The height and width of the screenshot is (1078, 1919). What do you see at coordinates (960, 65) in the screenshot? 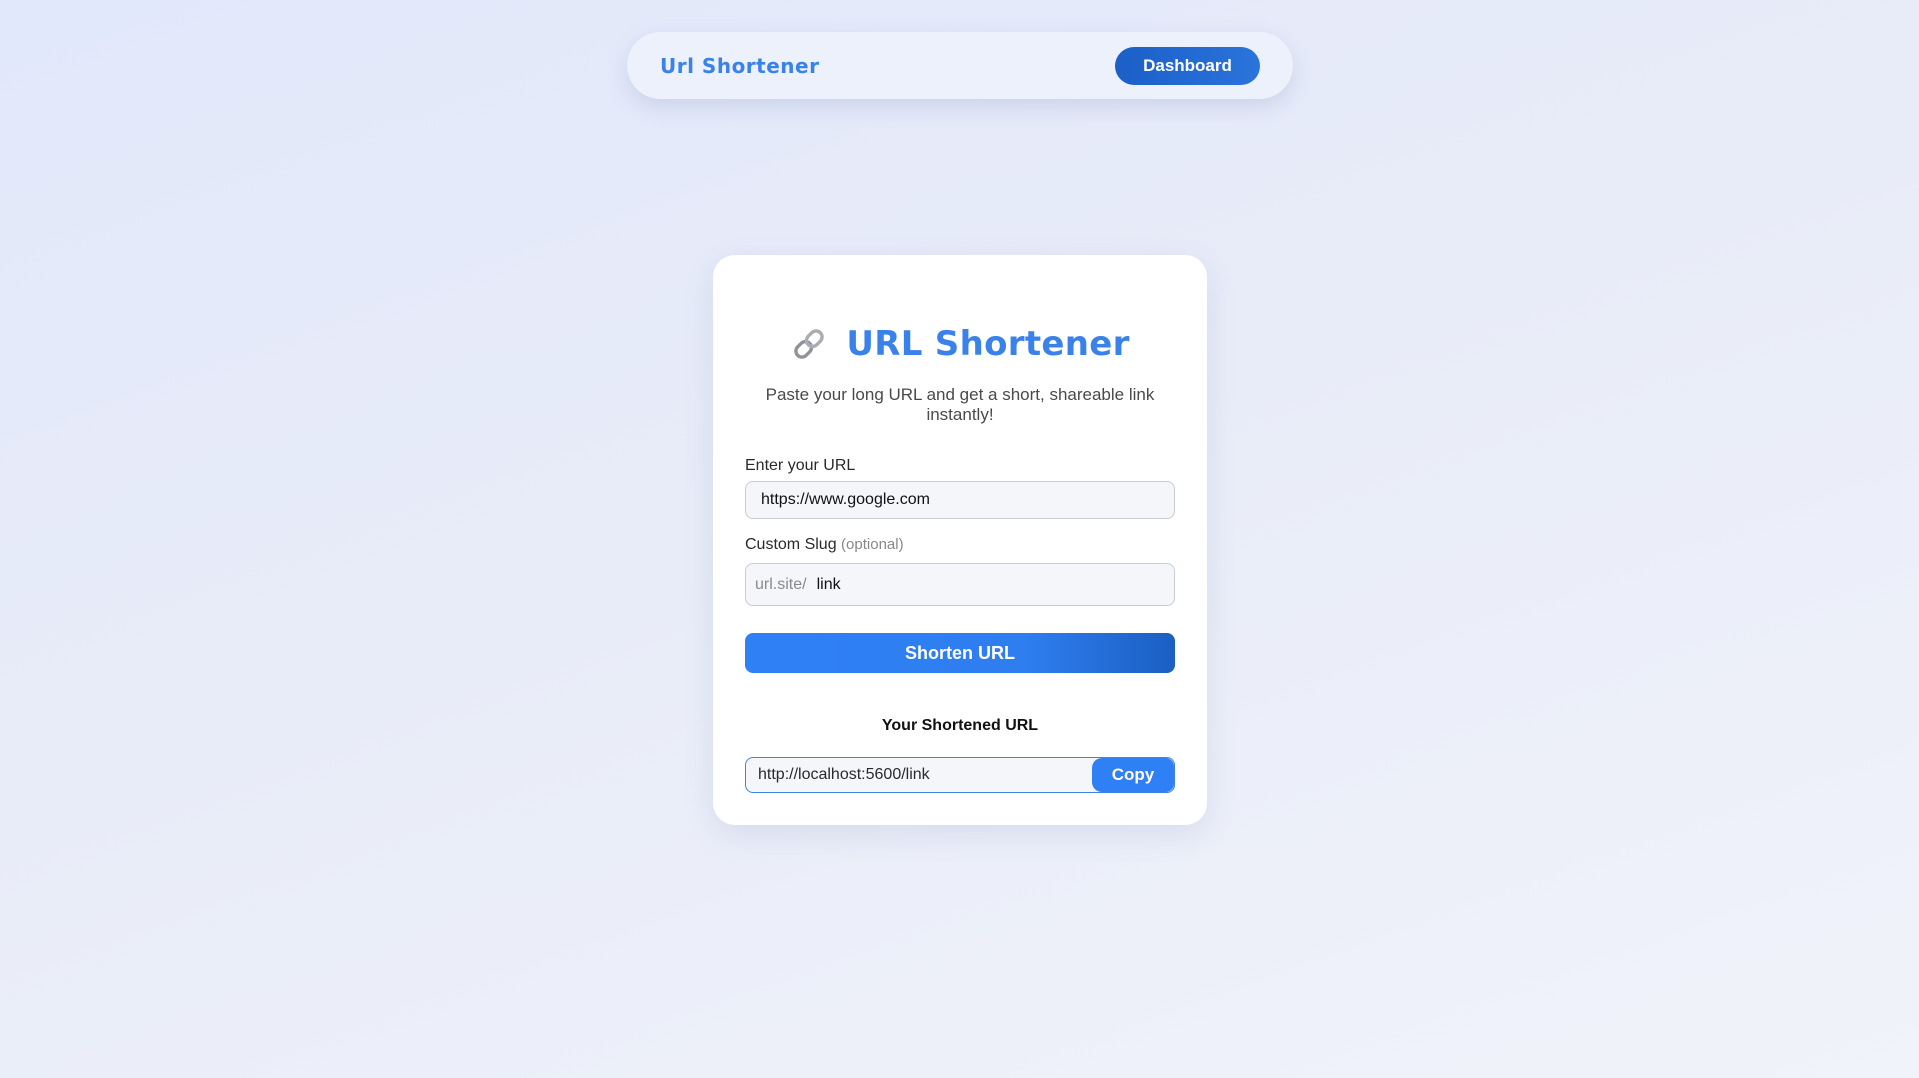
I see `navbar: Url Shortener Dashboard` at bounding box center [960, 65].